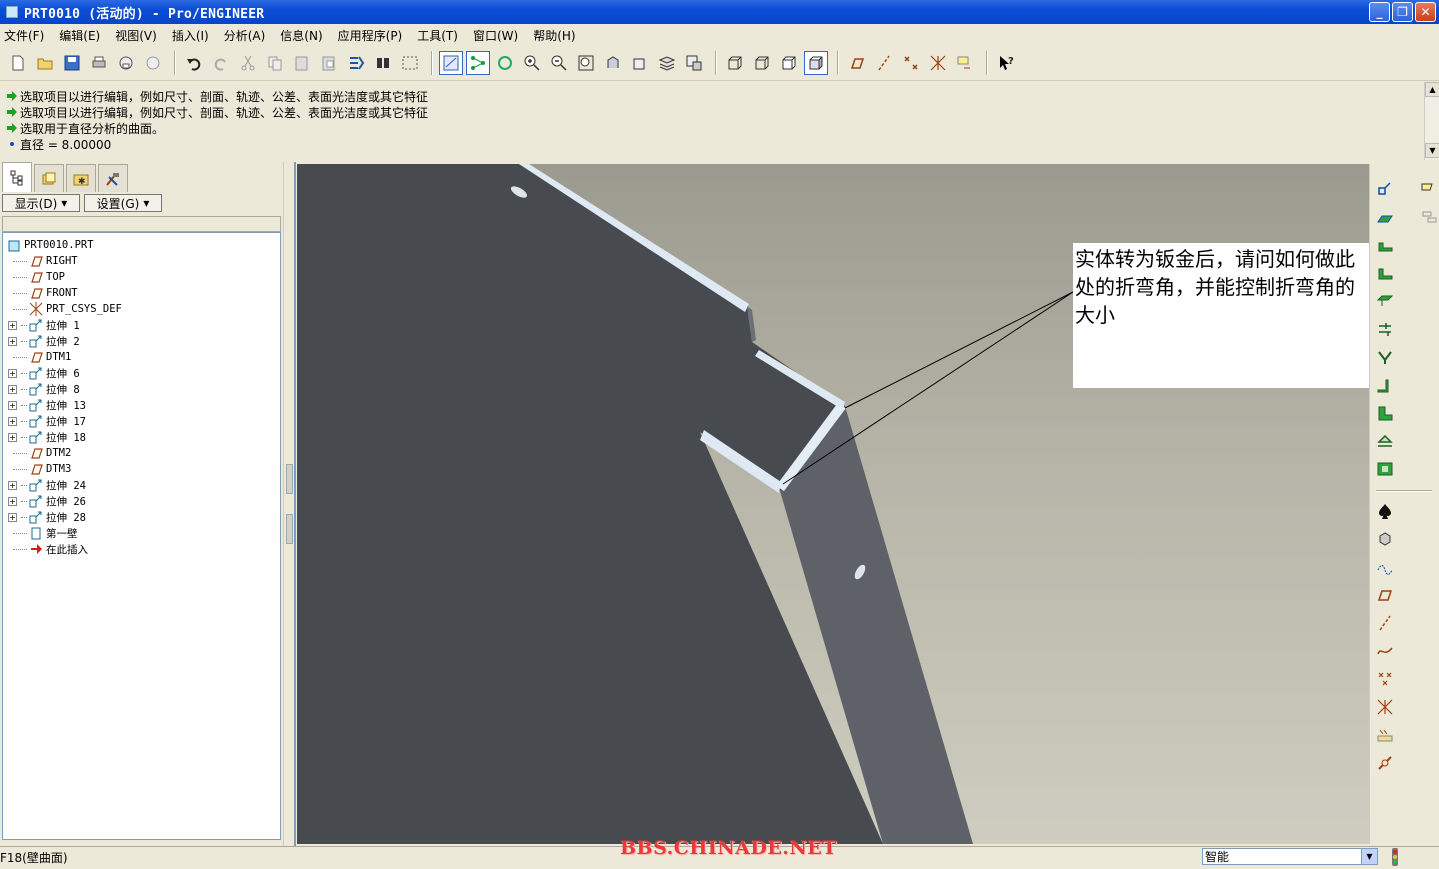 The width and height of the screenshot is (1439, 869). I want to click on menu-help: 帮助(H), so click(554, 35).